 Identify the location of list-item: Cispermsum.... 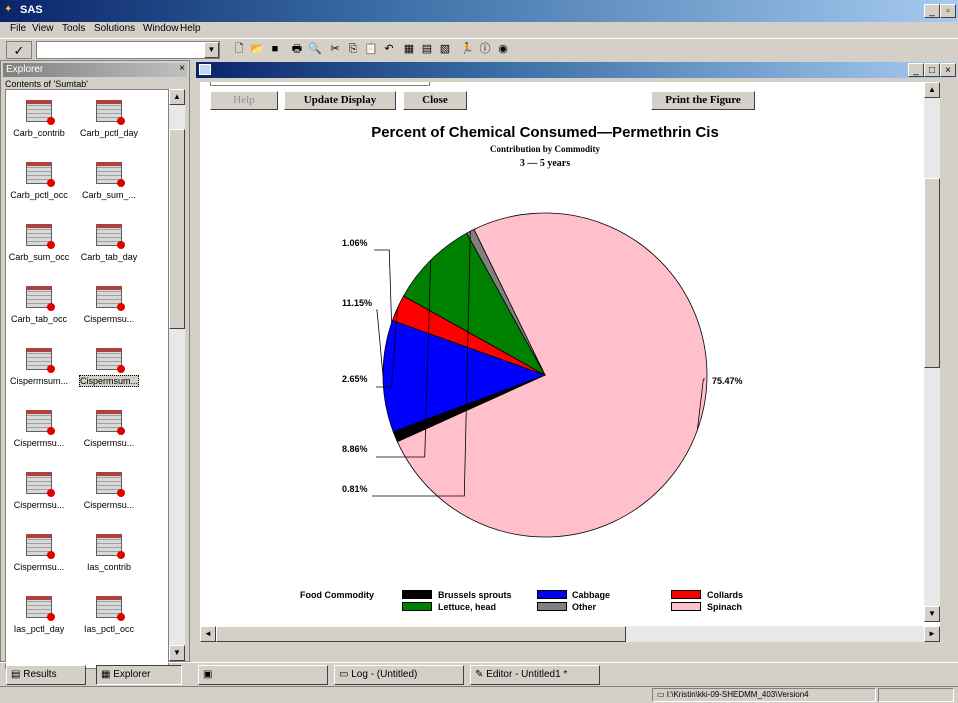
(39, 367).